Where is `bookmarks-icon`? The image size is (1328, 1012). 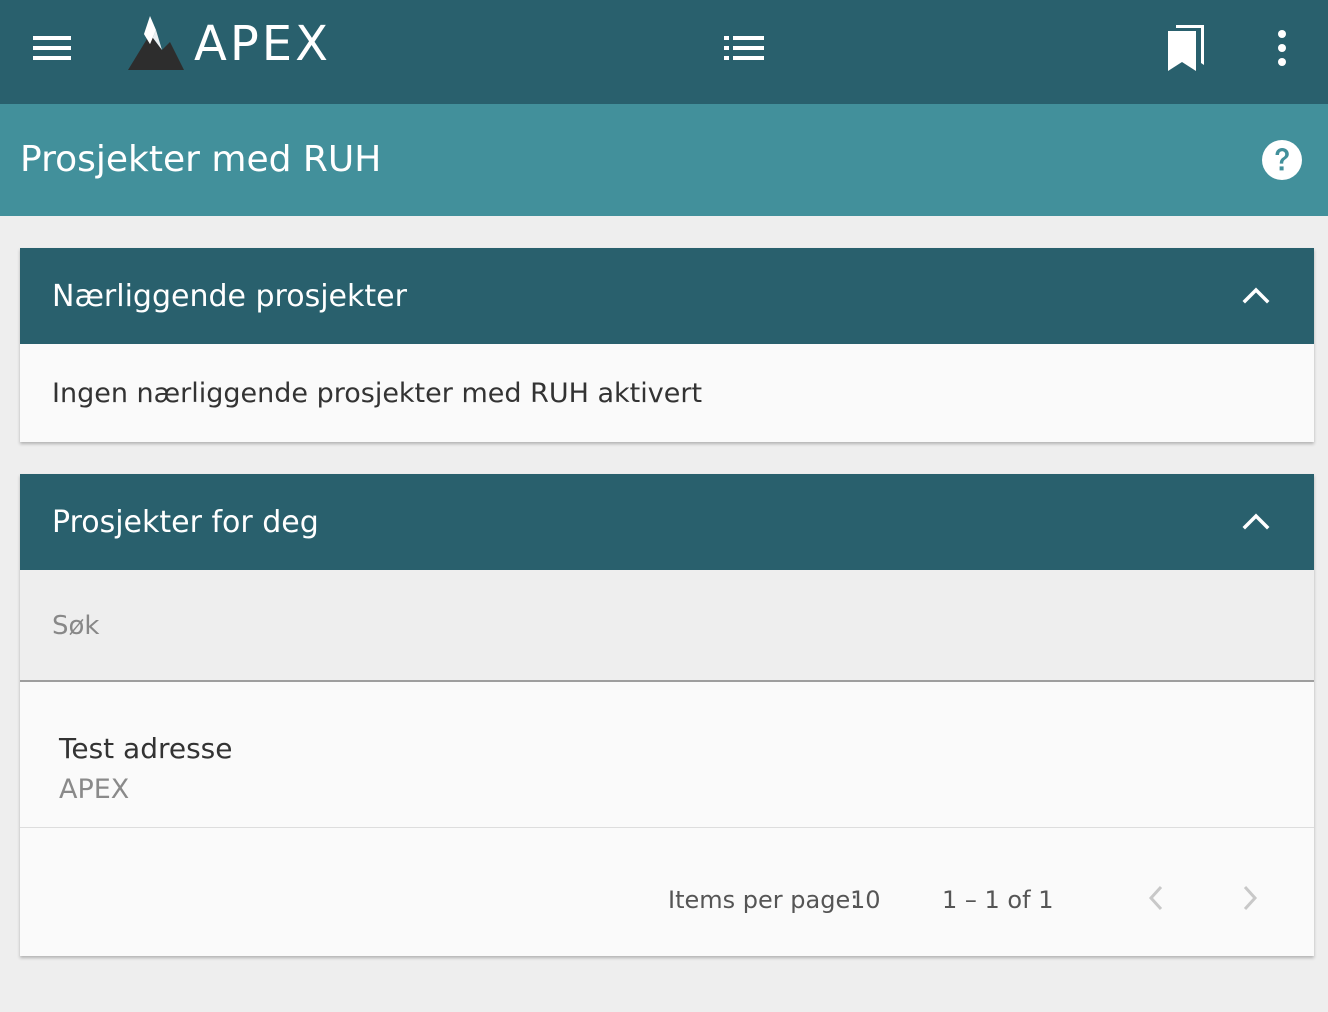
bookmarks-icon is located at coordinates (1186, 48).